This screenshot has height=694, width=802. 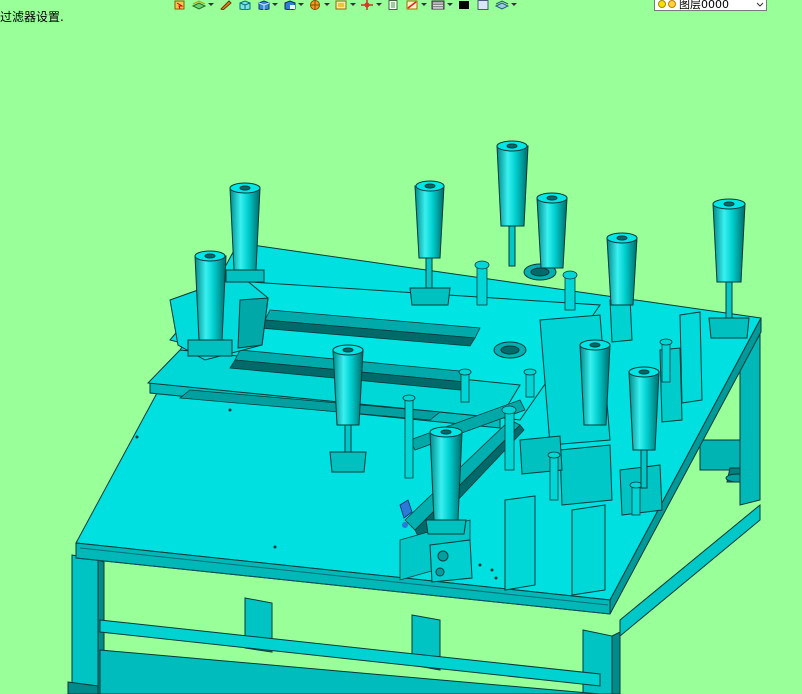 I want to click on view-frame-icon, so click(x=341, y=5).